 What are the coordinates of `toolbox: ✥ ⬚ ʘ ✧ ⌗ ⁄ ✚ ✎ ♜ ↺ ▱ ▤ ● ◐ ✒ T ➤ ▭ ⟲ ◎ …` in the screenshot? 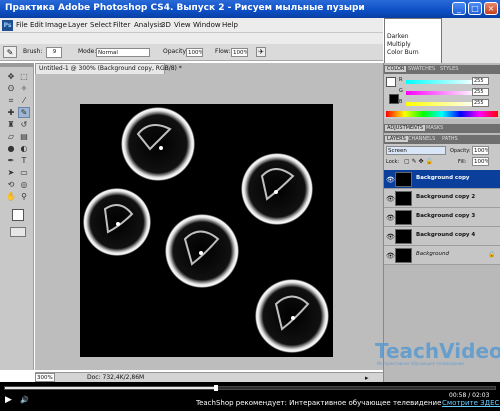 It's located at (17, 216).